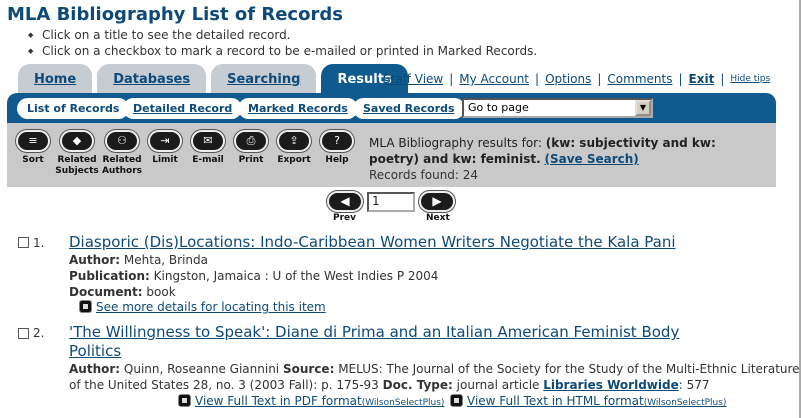  I want to click on limit-label: Limit, so click(165, 160).